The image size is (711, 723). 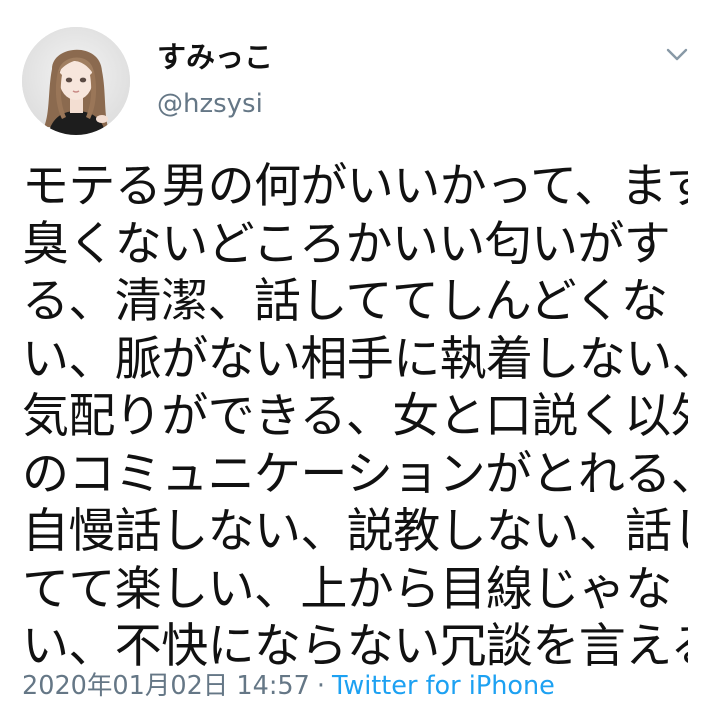 What do you see at coordinates (677, 55) in the screenshot?
I see `chevron-down-icon` at bounding box center [677, 55].